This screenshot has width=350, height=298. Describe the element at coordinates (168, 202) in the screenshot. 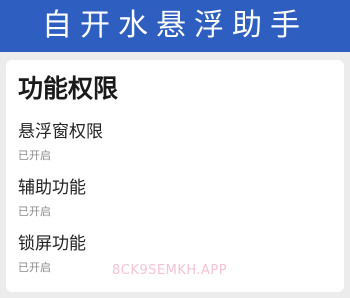

I see `permission-item-accessibility: 辅助功能 已开启` at that location.